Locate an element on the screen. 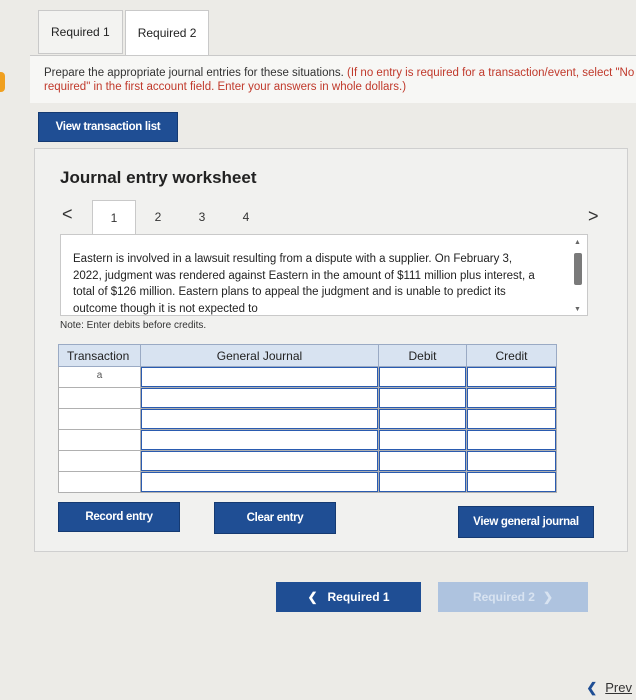 This screenshot has width=636, height=700. view-transaction-list-button: View transaction list is located at coordinates (108, 127).